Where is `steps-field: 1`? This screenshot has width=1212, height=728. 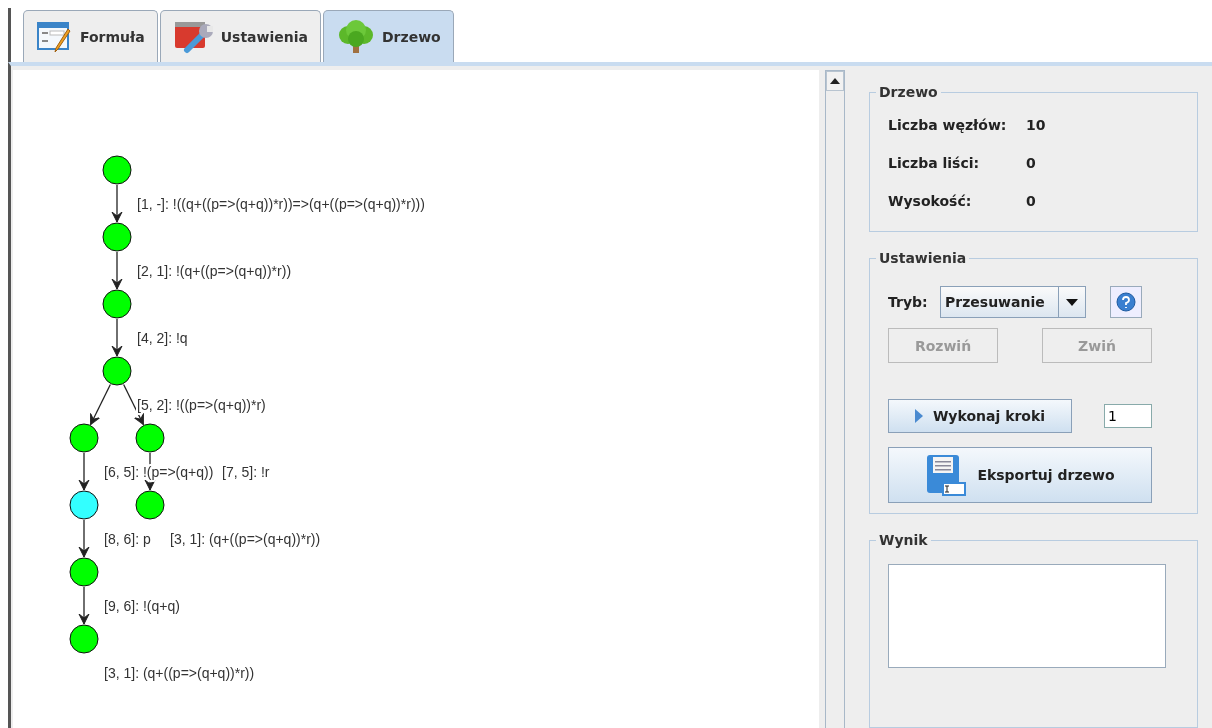
steps-field: 1 is located at coordinates (1128, 416).